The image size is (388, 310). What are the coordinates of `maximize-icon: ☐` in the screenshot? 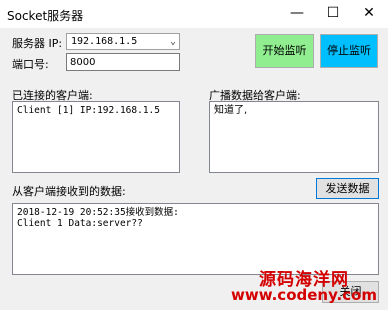 It's located at (333, 13).